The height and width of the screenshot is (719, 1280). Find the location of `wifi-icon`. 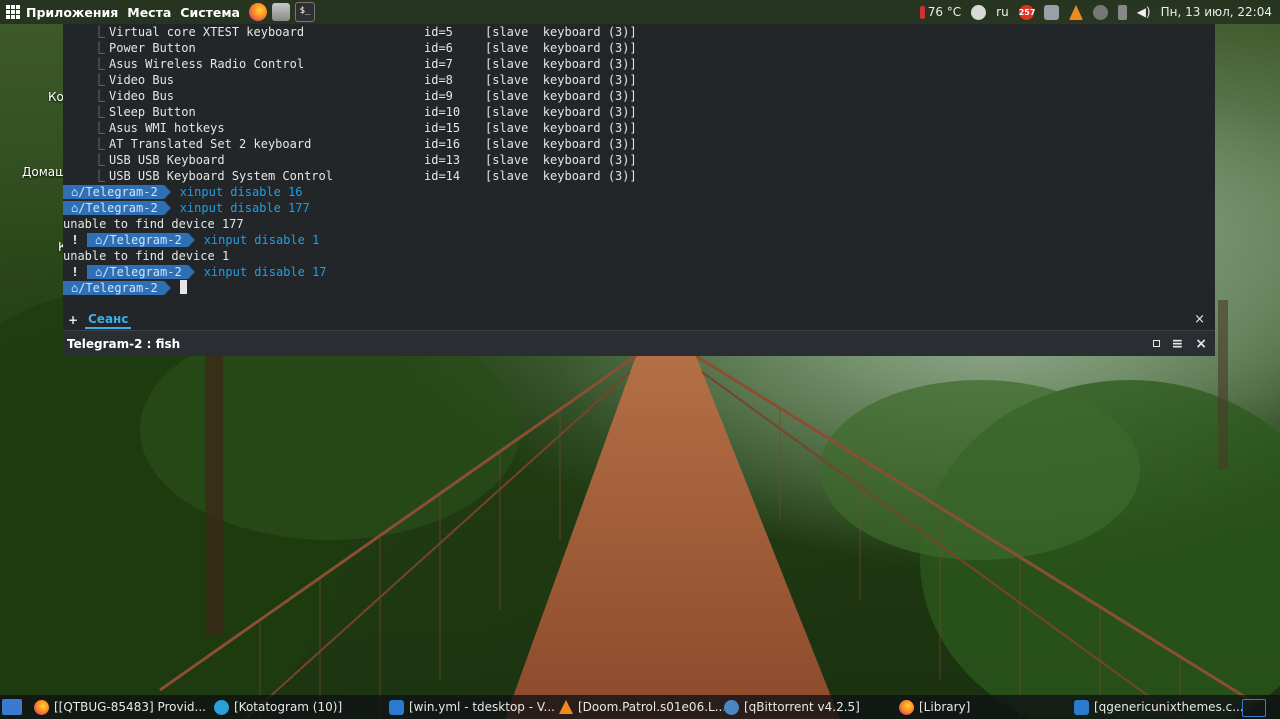

wifi-icon is located at coordinates (1100, 12).